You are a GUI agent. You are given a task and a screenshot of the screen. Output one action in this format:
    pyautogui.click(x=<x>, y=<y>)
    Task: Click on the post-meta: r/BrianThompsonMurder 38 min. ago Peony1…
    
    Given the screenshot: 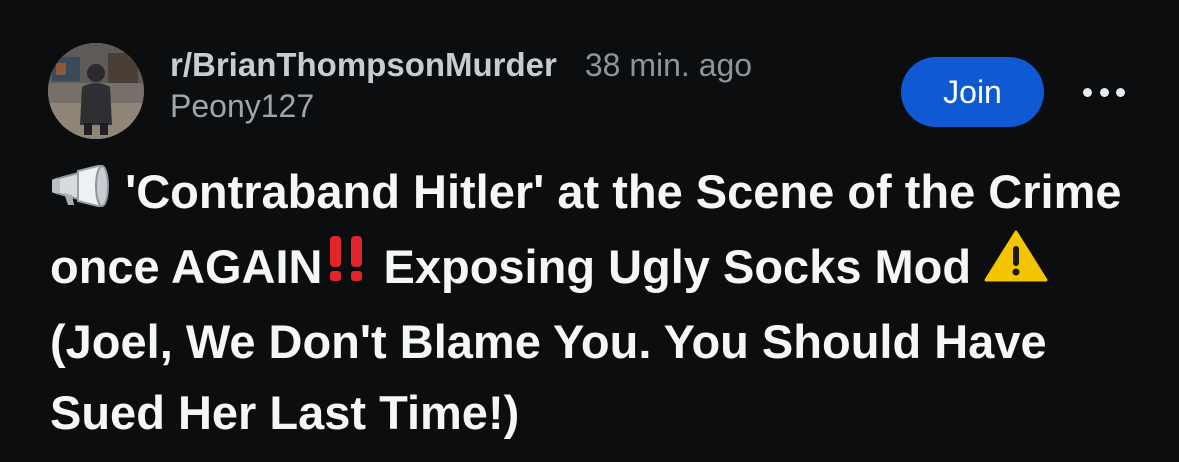 What is the action you would take?
    pyautogui.click(x=461, y=85)
    